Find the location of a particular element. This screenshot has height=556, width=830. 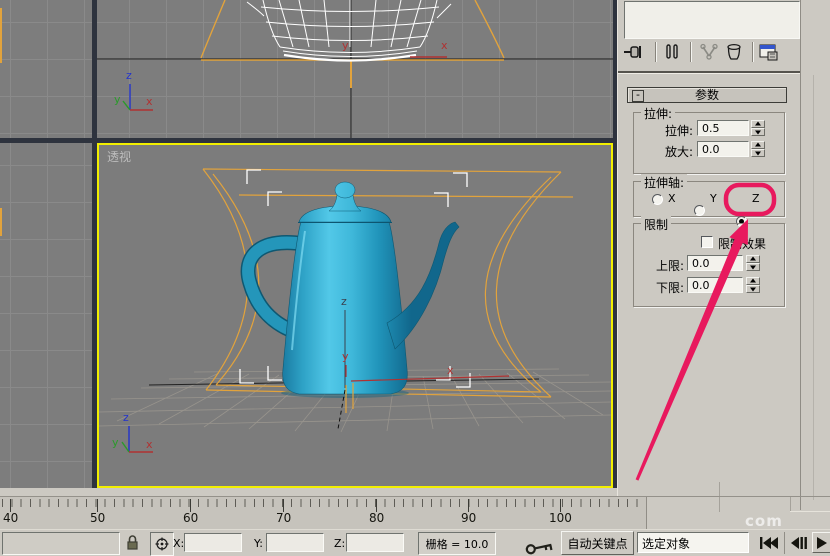

make-unique-icon is located at coordinates (709, 51).